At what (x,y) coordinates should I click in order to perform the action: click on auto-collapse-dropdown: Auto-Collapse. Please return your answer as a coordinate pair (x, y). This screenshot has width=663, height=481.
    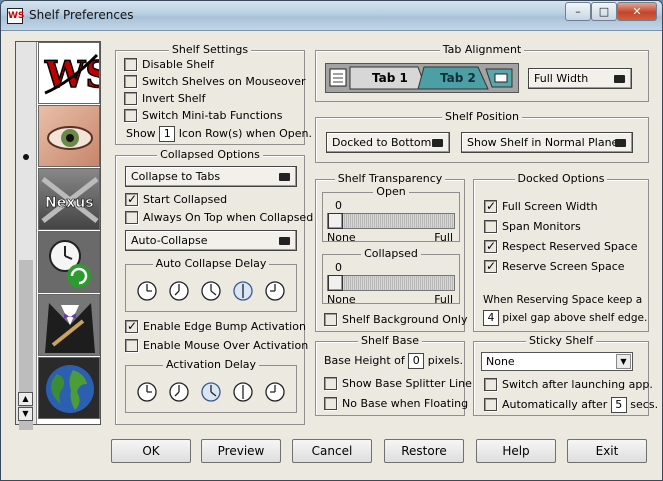
    Looking at the image, I should click on (211, 240).